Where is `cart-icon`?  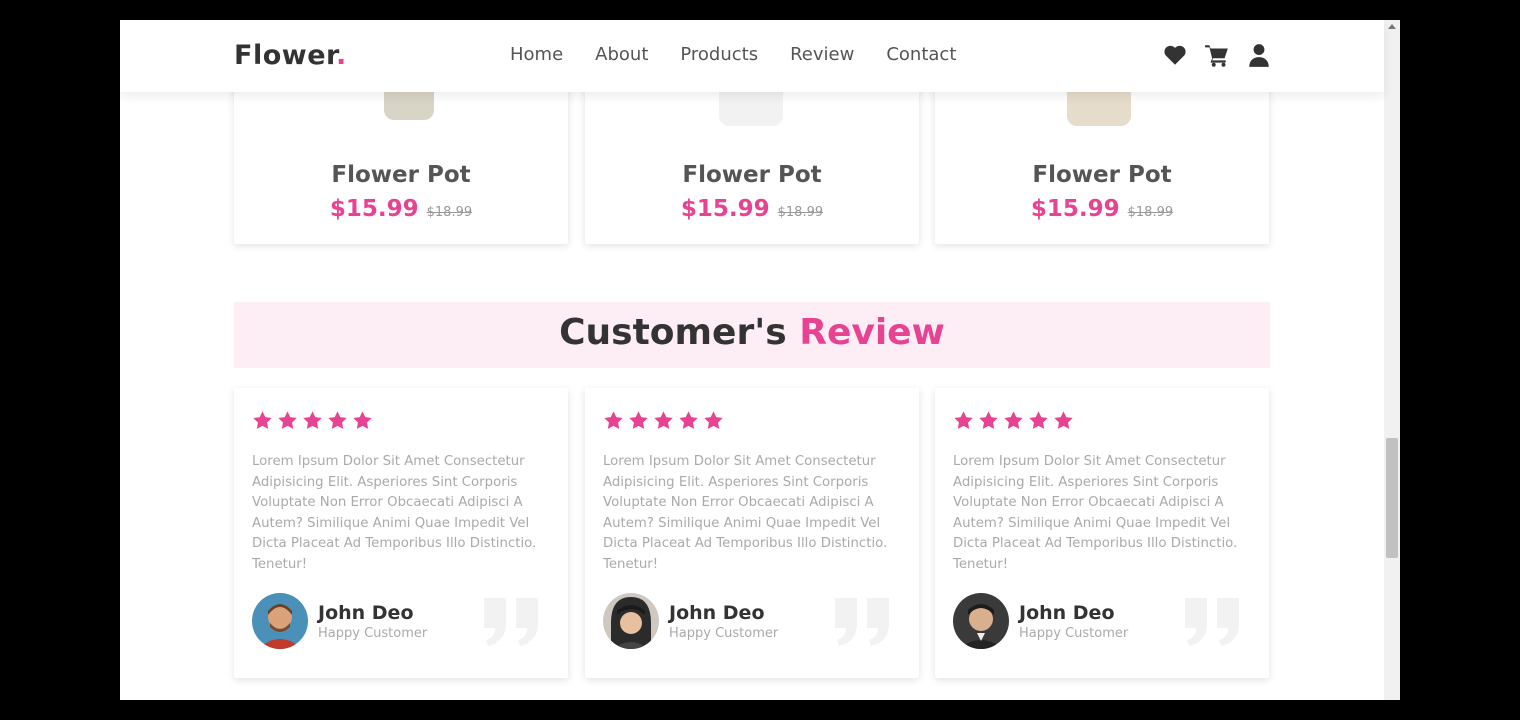 cart-icon is located at coordinates (1217, 55).